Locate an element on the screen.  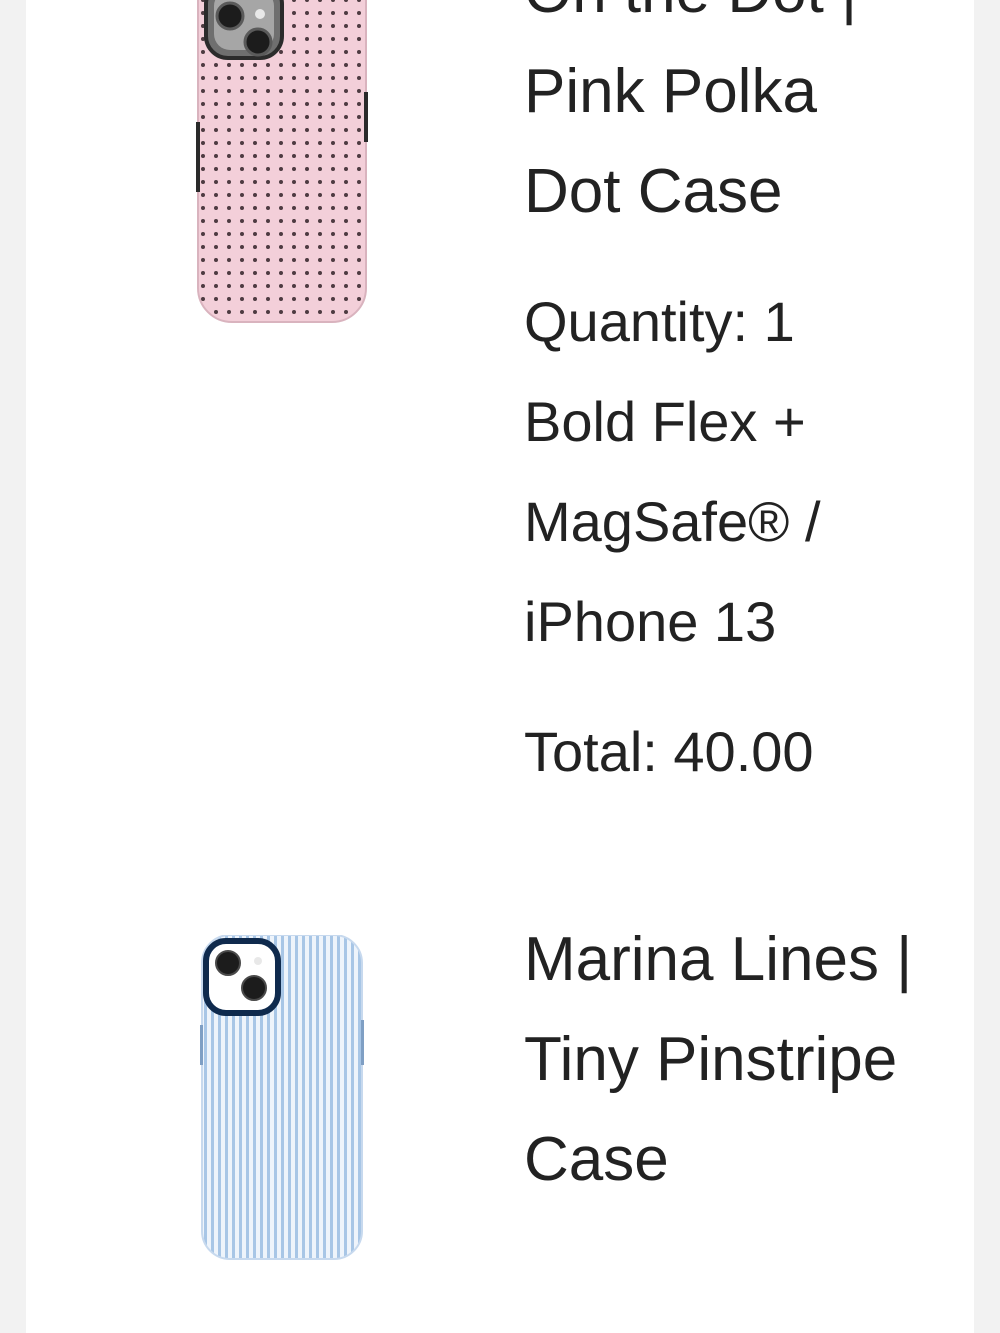
product-title: Marina Lines | Tiny Pinstripe Case is located at coordinates (724, 1060).